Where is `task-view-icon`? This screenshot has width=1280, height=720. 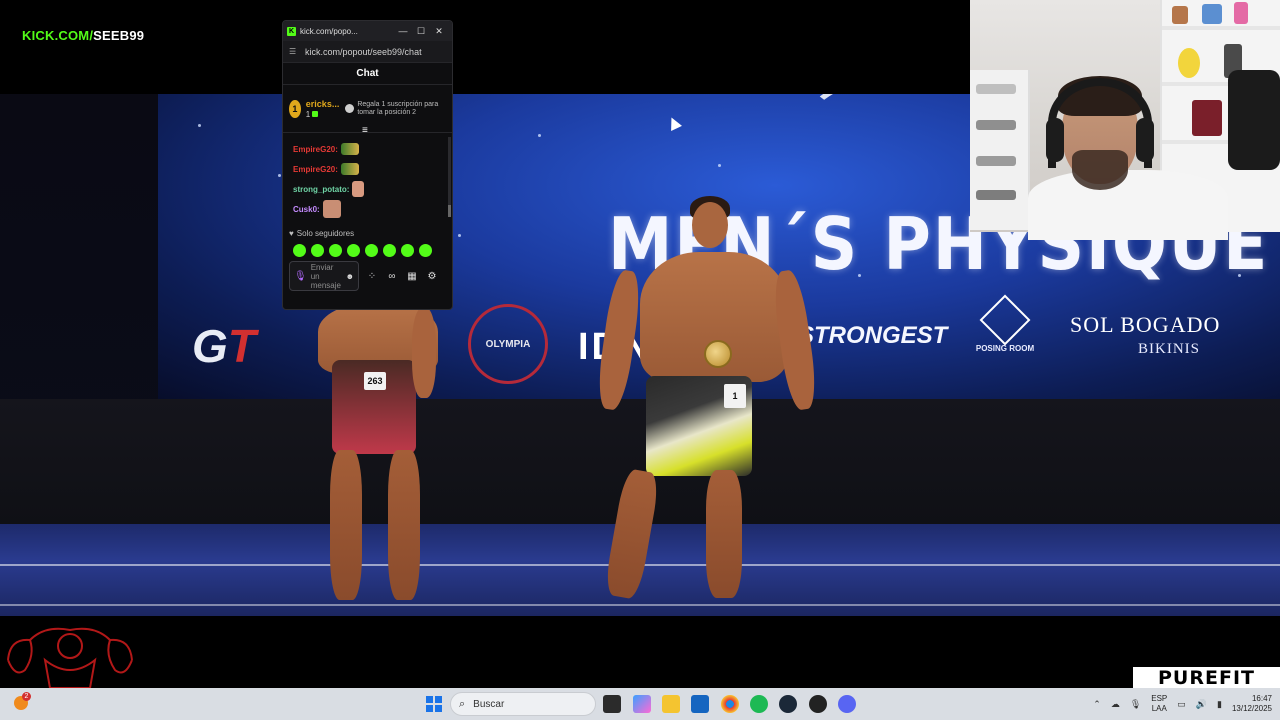 task-view-icon is located at coordinates (612, 704).